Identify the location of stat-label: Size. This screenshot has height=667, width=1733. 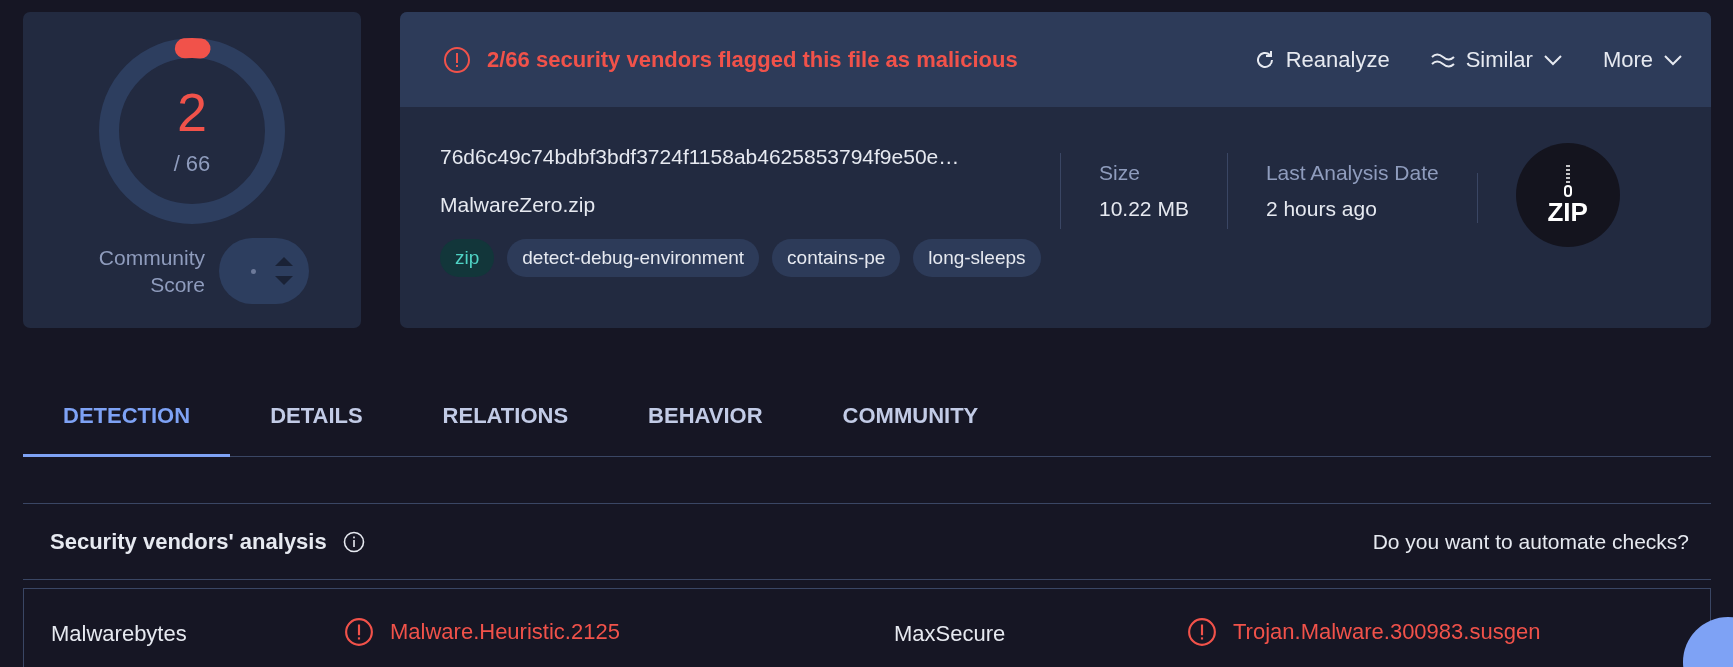
(1120, 173).